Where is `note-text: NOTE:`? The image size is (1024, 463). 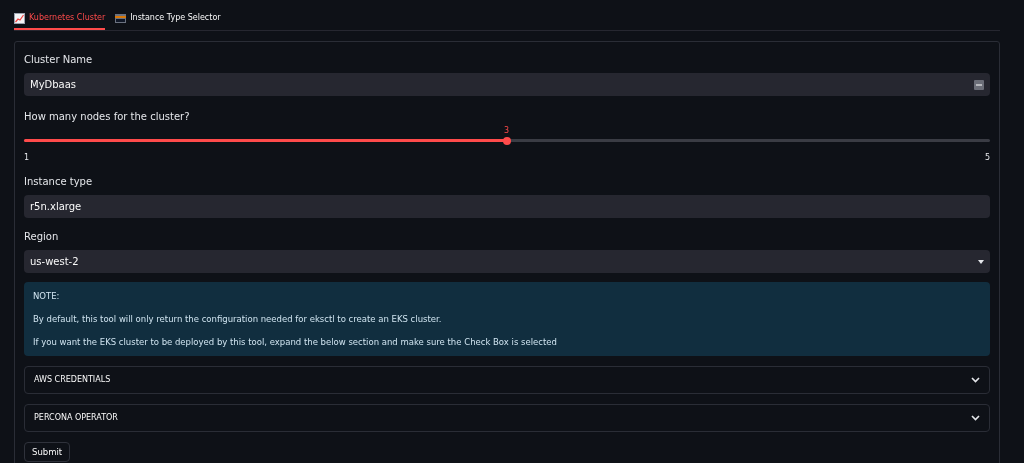 note-text: NOTE: is located at coordinates (47, 296).